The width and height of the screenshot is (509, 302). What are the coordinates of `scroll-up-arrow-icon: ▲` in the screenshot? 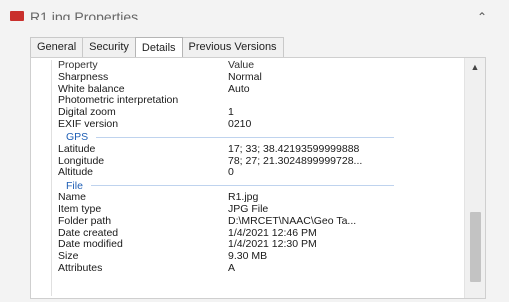 It's located at (475, 67).